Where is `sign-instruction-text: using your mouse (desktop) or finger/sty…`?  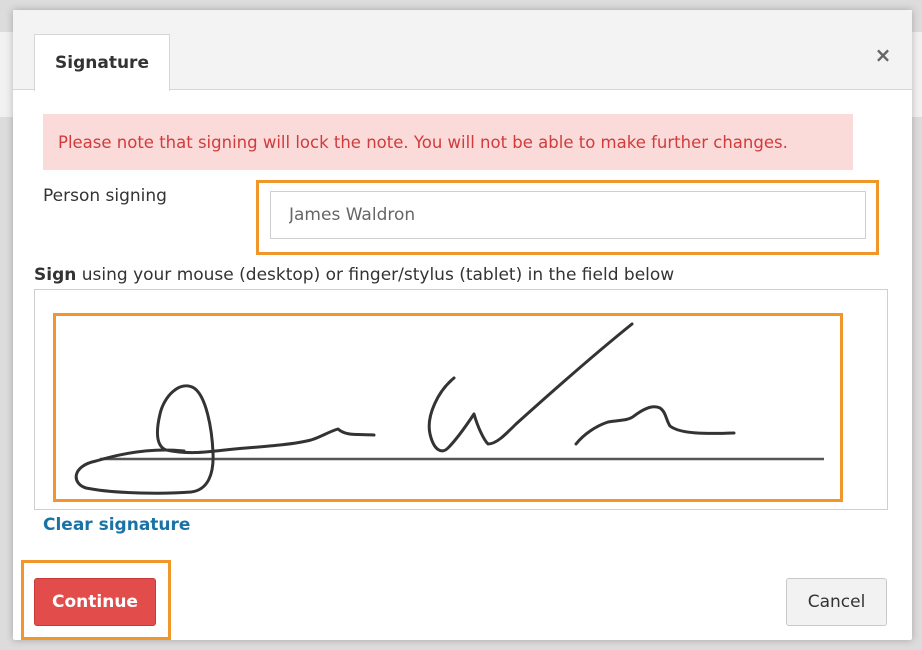
sign-instruction-text: using your mouse (desktop) or finger/sty… is located at coordinates (375, 275).